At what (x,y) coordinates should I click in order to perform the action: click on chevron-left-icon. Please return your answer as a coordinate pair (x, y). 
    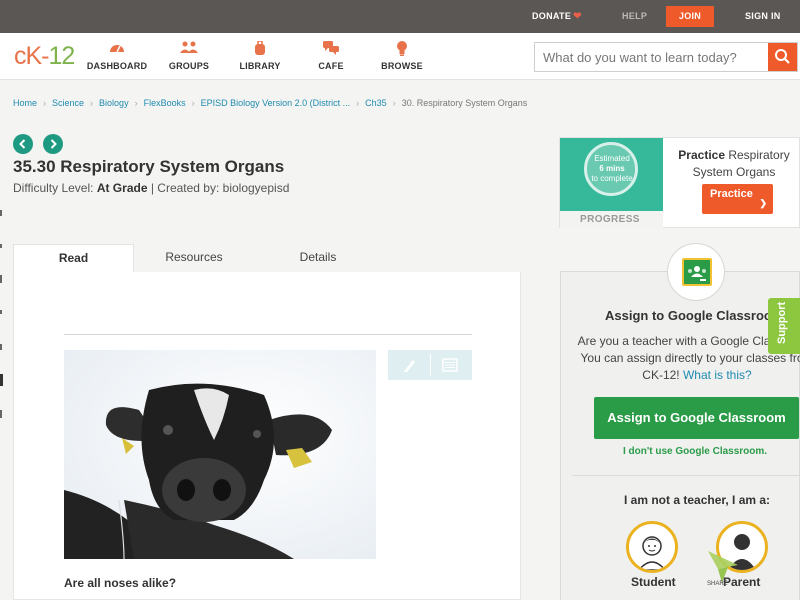
    Looking at the image, I should click on (22, 144).